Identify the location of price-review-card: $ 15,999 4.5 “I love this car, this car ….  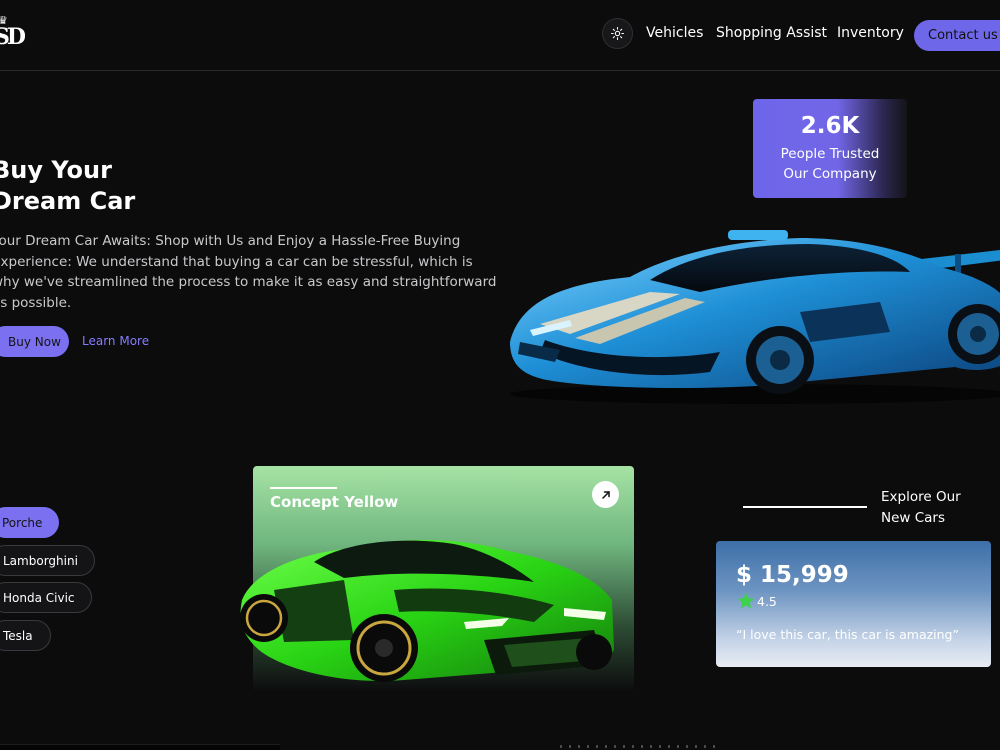
(853, 604).